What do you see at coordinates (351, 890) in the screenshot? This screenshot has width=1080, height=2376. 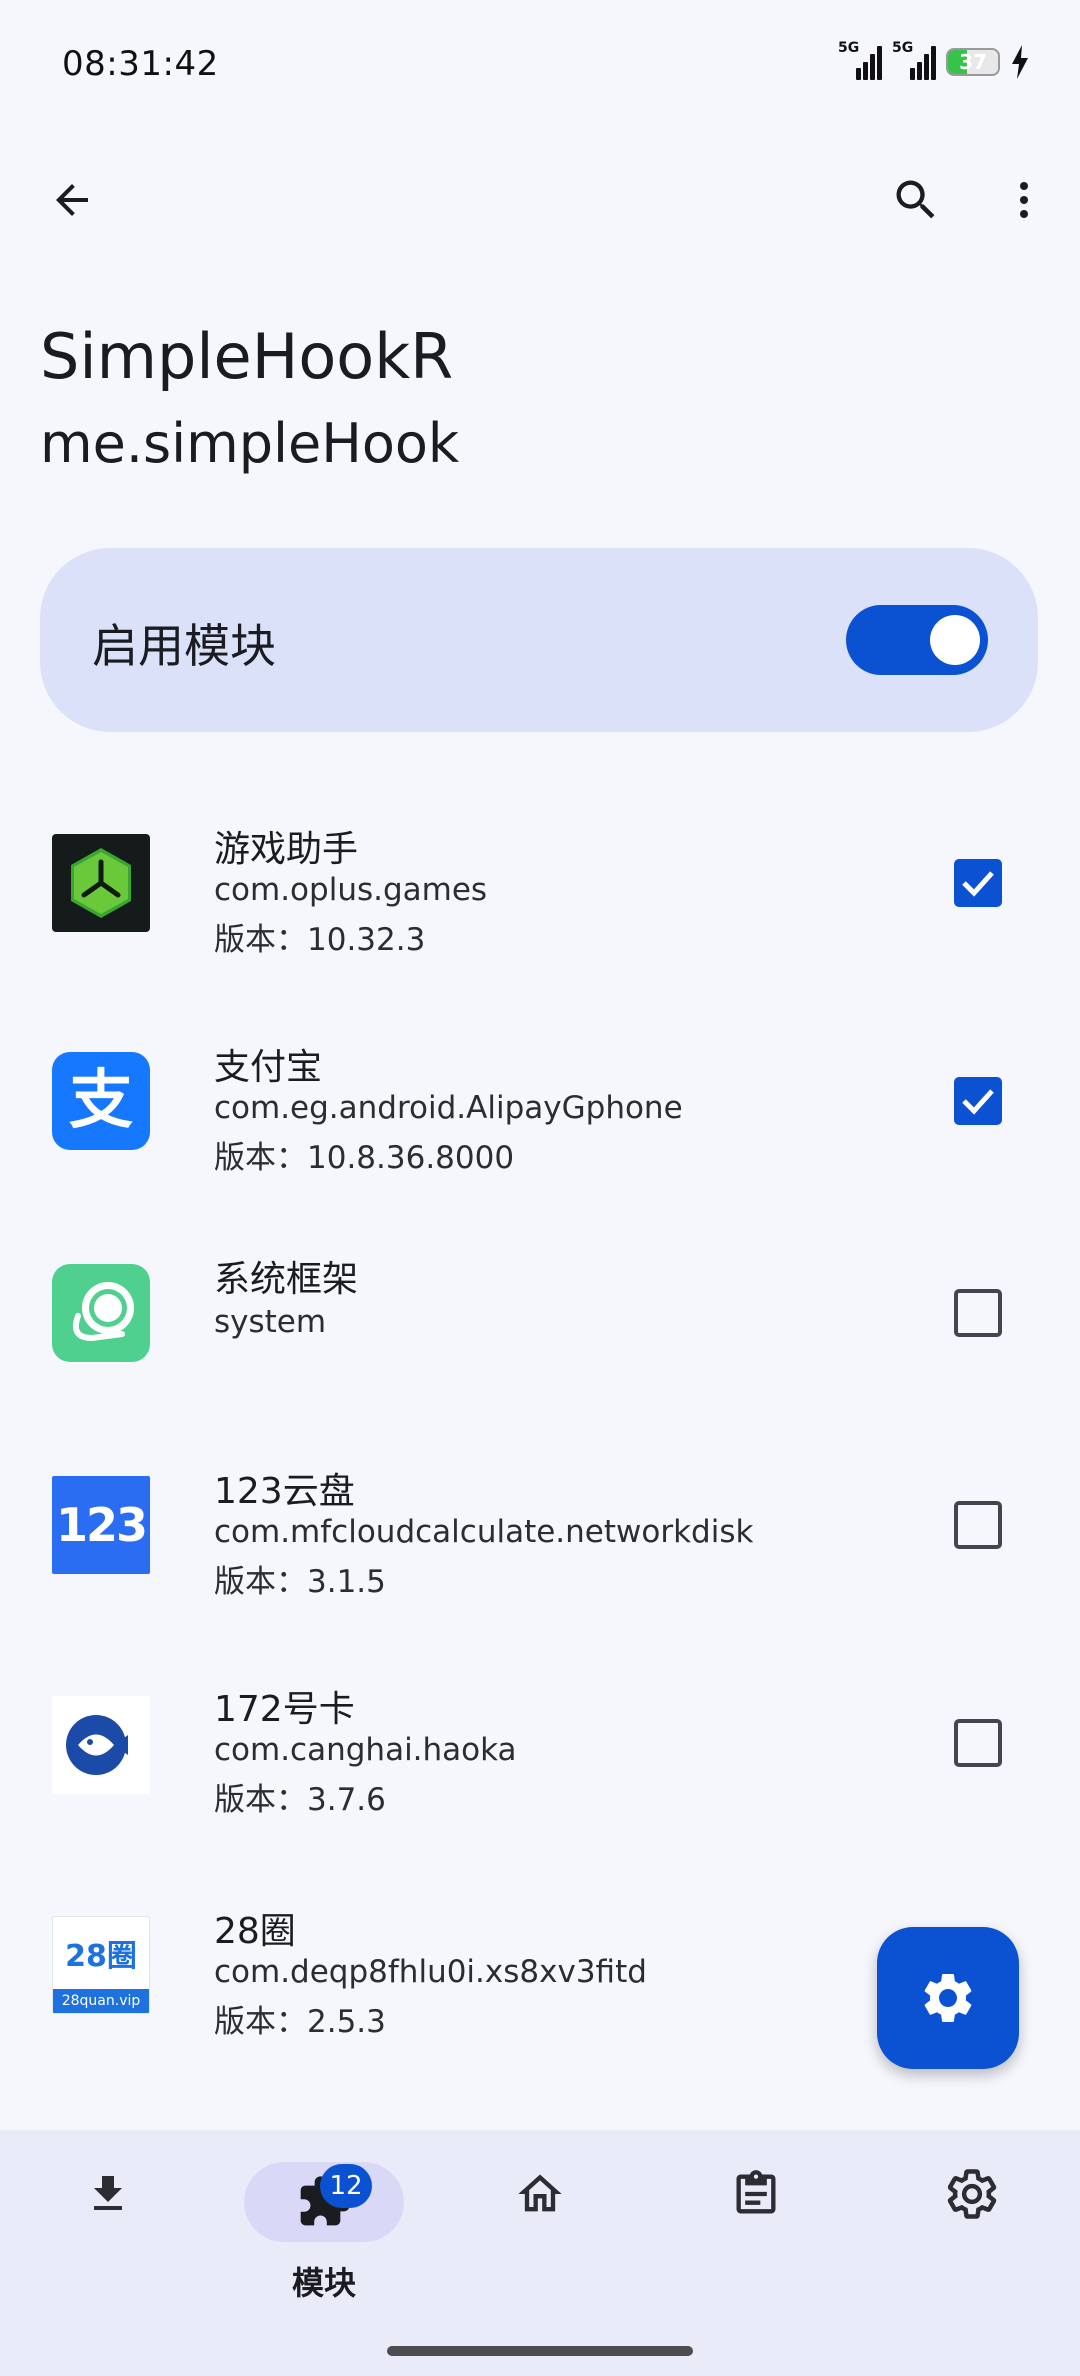 I see `app-package: com.oplus.games` at bounding box center [351, 890].